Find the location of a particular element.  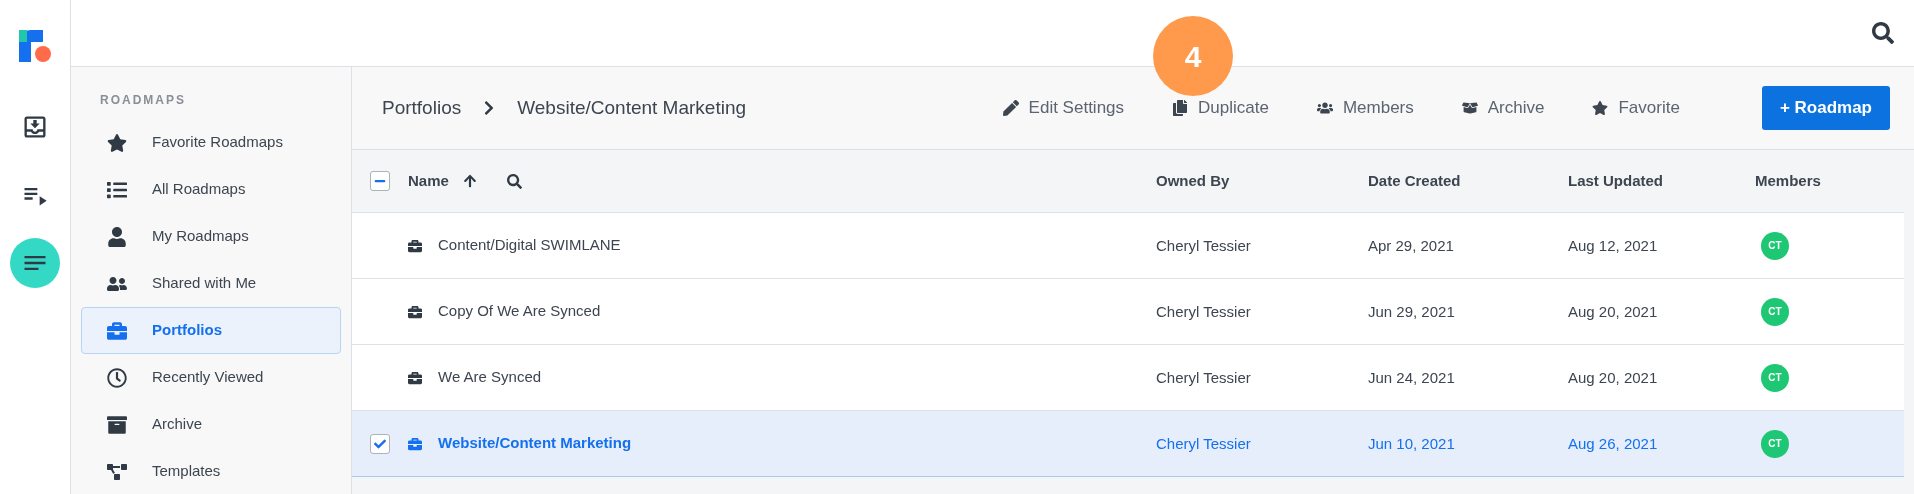

copy-icon is located at coordinates (1180, 108).